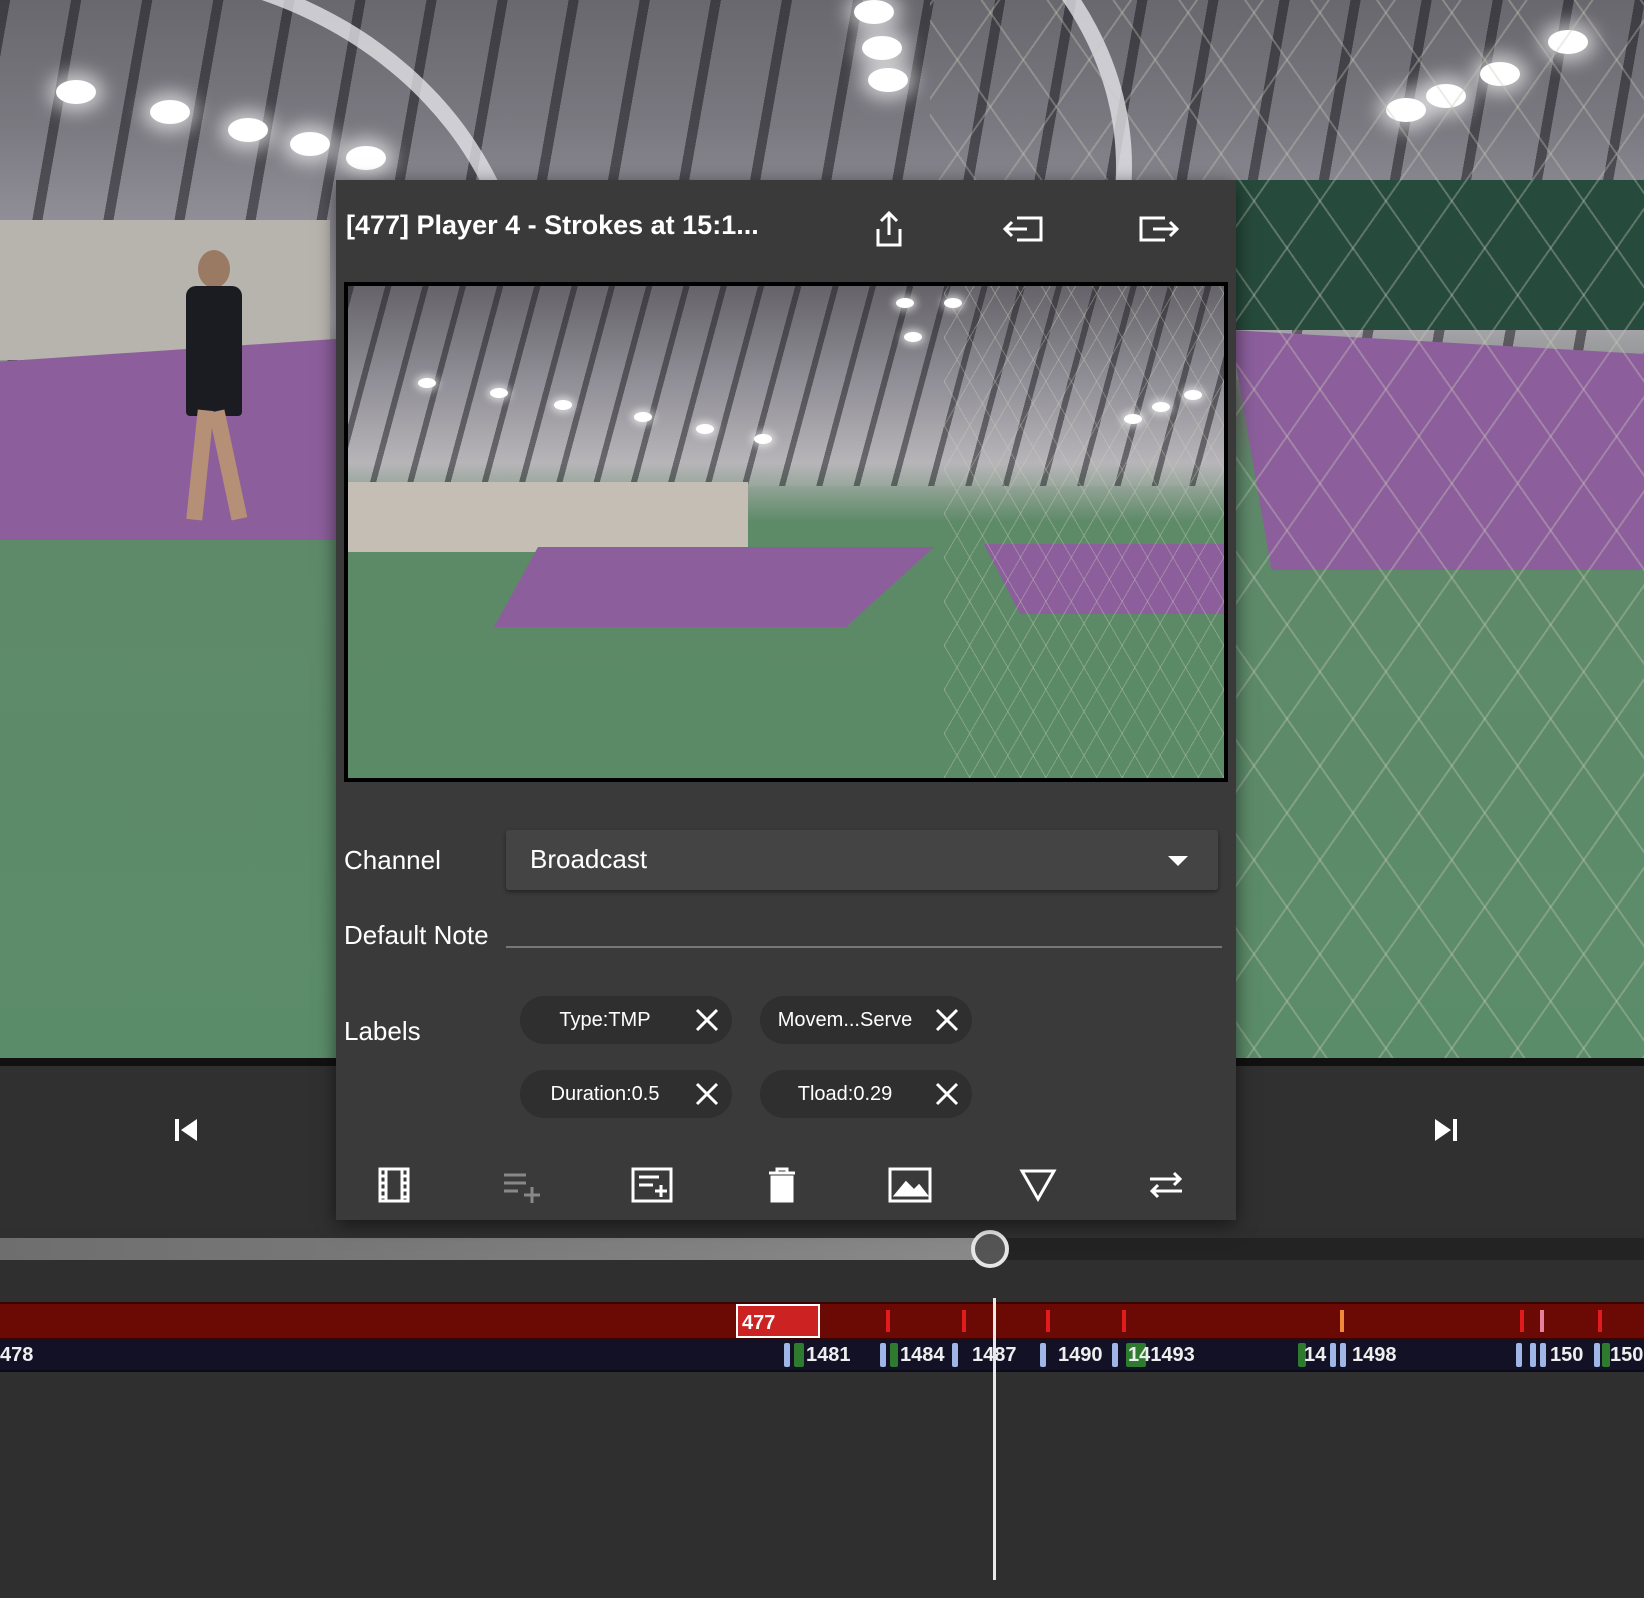 The width and height of the screenshot is (1644, 1598). What do you see at coordinates (605, 1020) in the screenshot?
I see `label-chip-text: Type:TMP` at bounding box center [605, 1020].